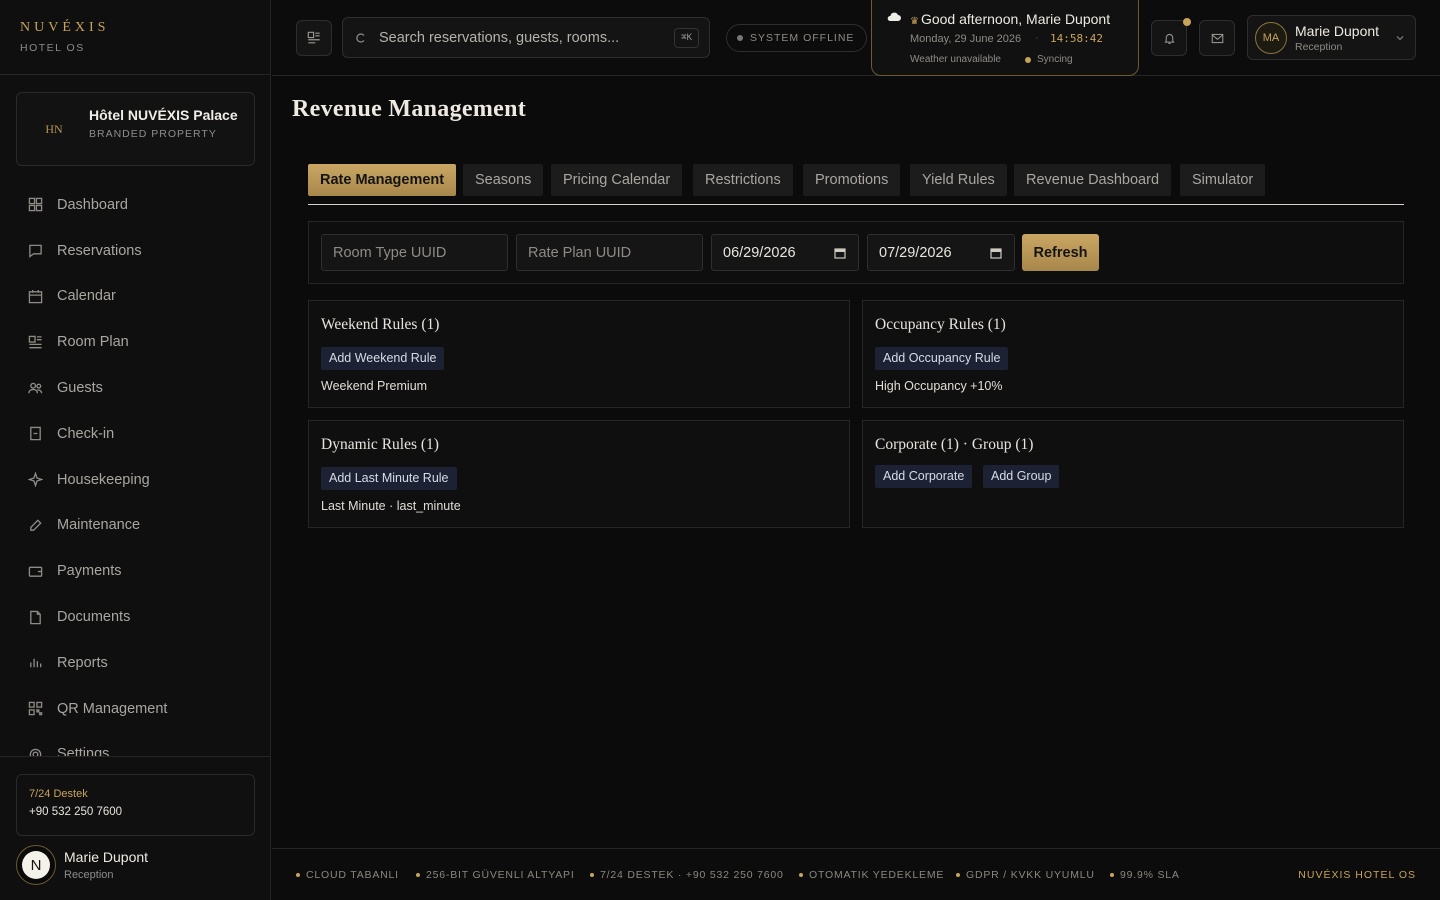  What do you see at coordinates (135, 571) in the screenshot?
I see `sidebar-item-payments: Payments` at bounding box center [135, 571].